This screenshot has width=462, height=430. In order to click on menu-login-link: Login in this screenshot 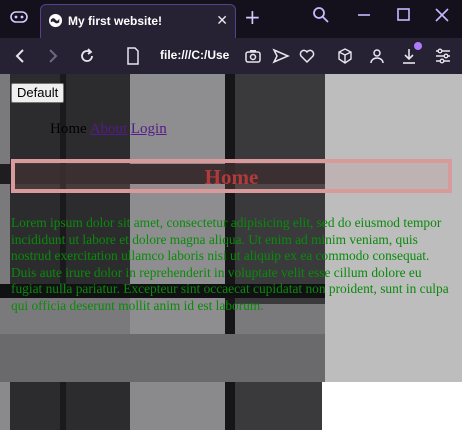, I will do `click(149, 129)`.